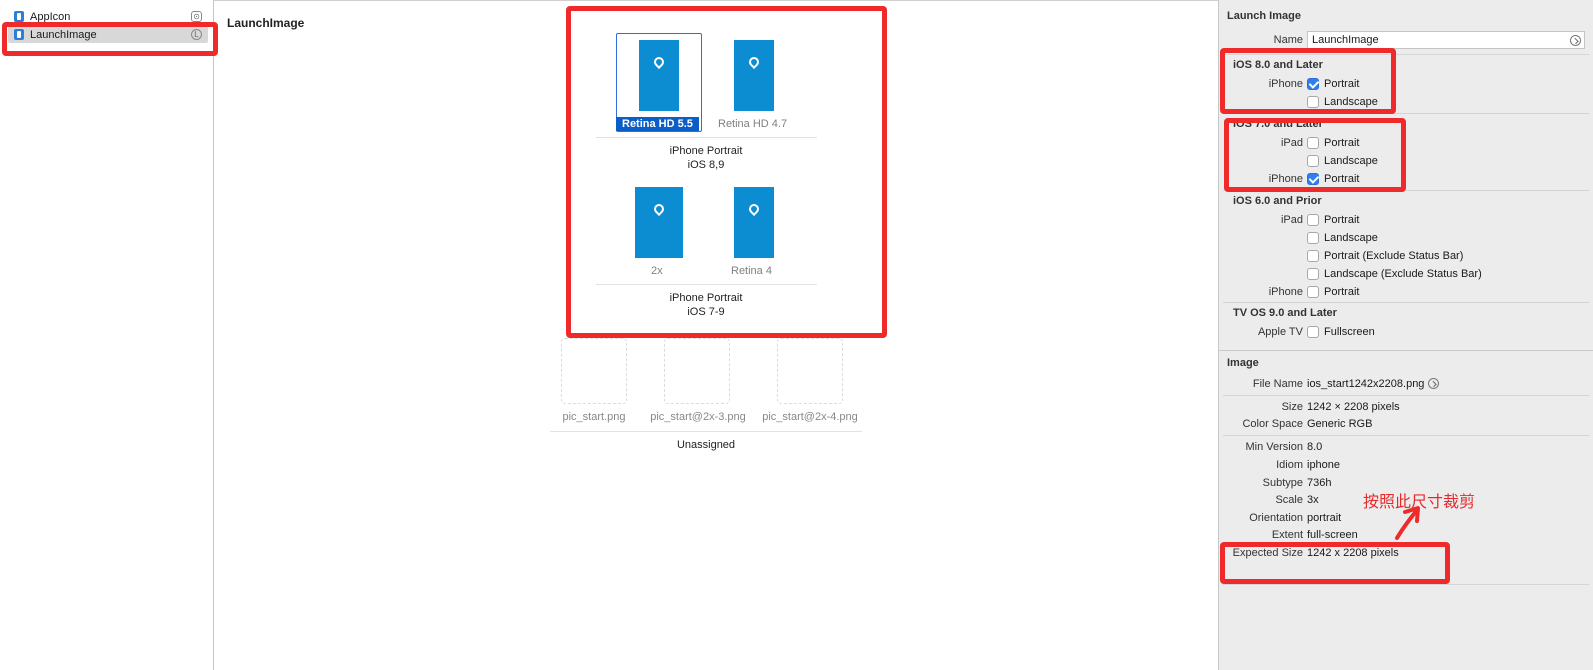 The image size is (1593, 670). I want to click on name-field-value: LaunchImage, so click(1345, 40).